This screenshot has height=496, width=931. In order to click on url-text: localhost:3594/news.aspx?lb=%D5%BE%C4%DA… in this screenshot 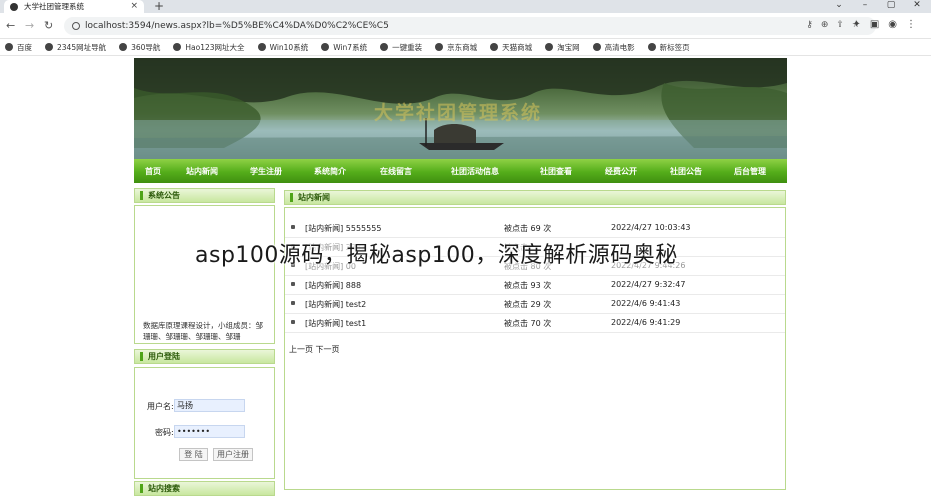, I will do `click(237, 26)`.